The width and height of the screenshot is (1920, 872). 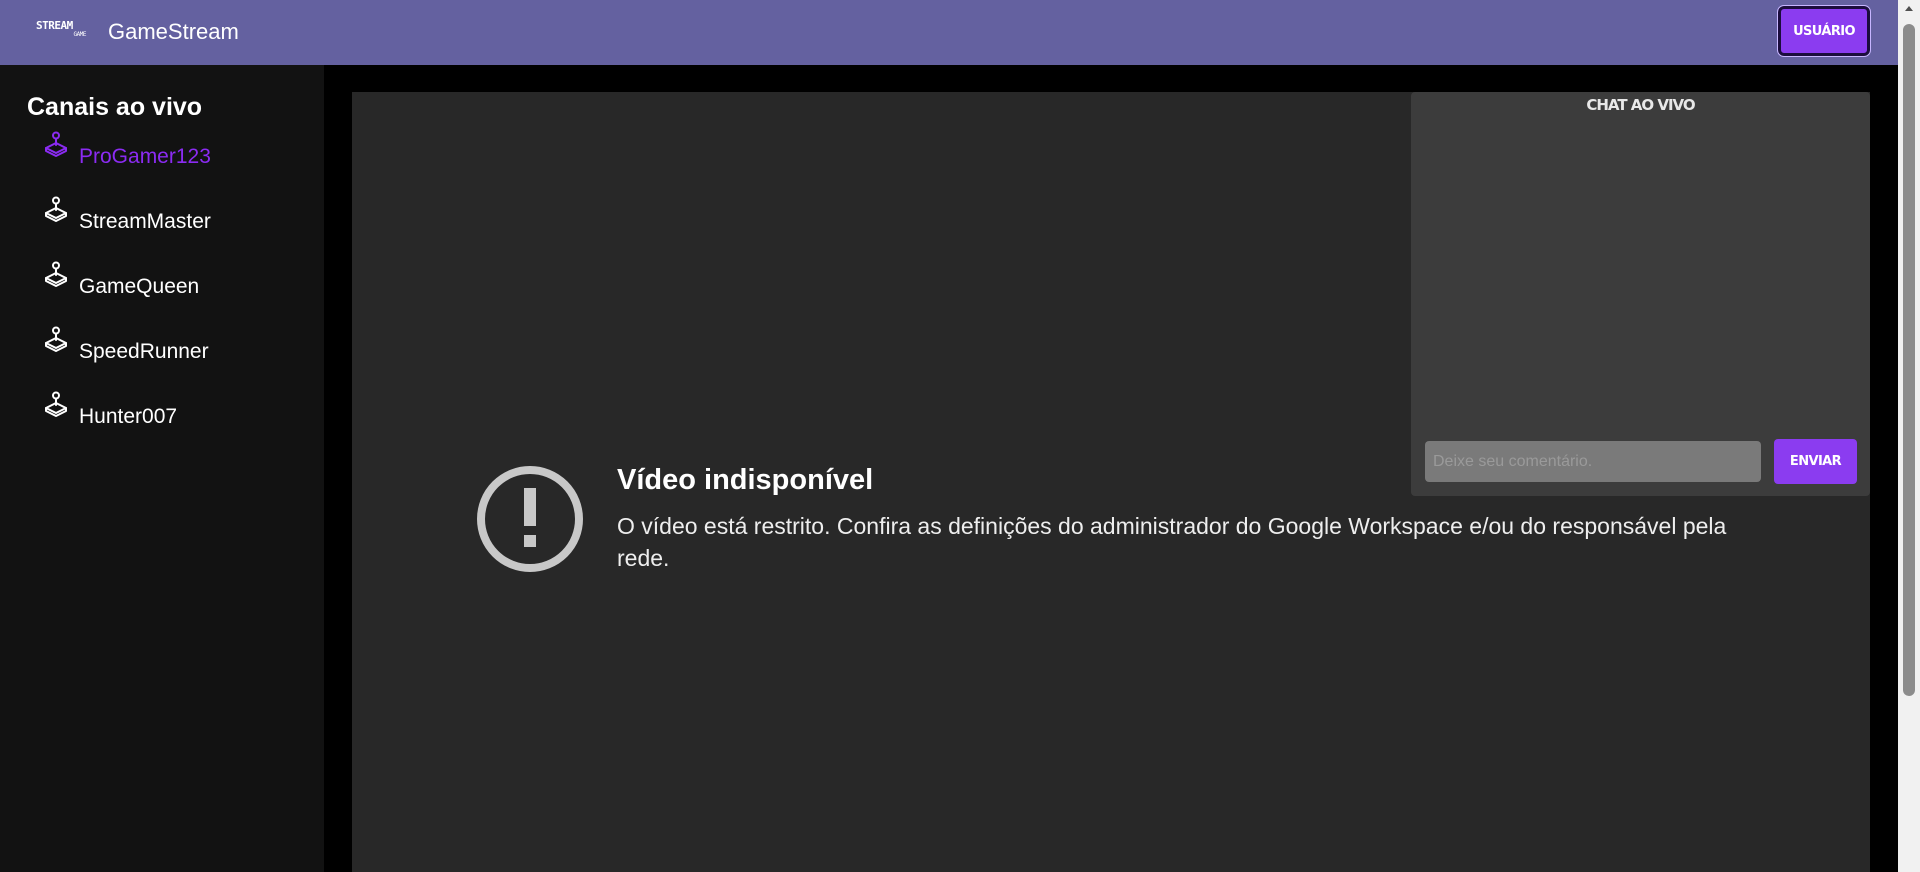 I want to click on page-scrollbar, so click(x=1909, y=436).